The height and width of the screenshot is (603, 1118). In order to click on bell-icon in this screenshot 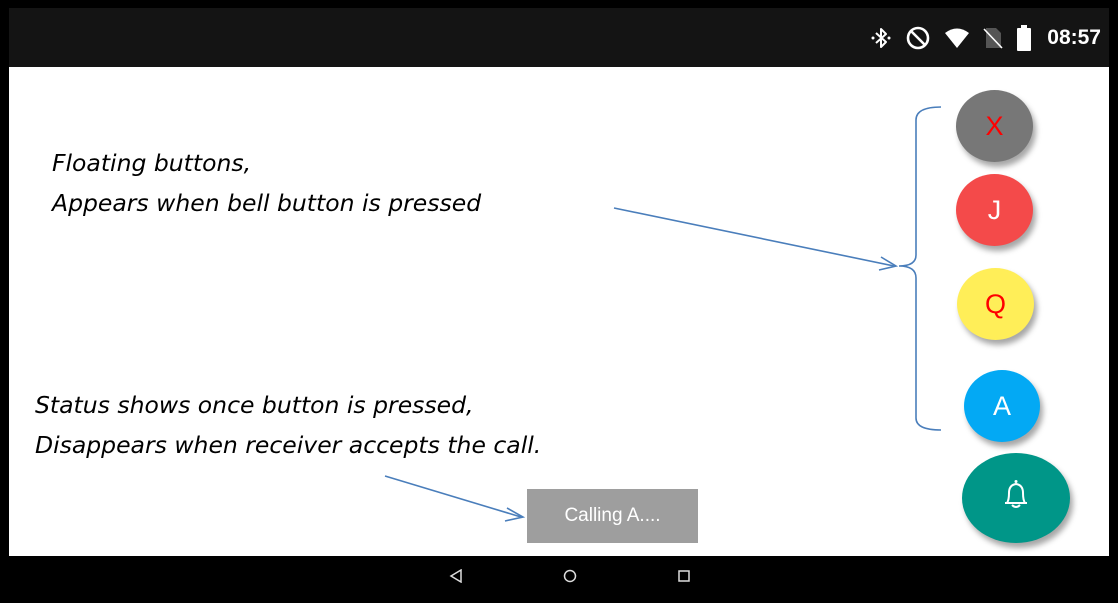, I will do `click(1016, 498)`.